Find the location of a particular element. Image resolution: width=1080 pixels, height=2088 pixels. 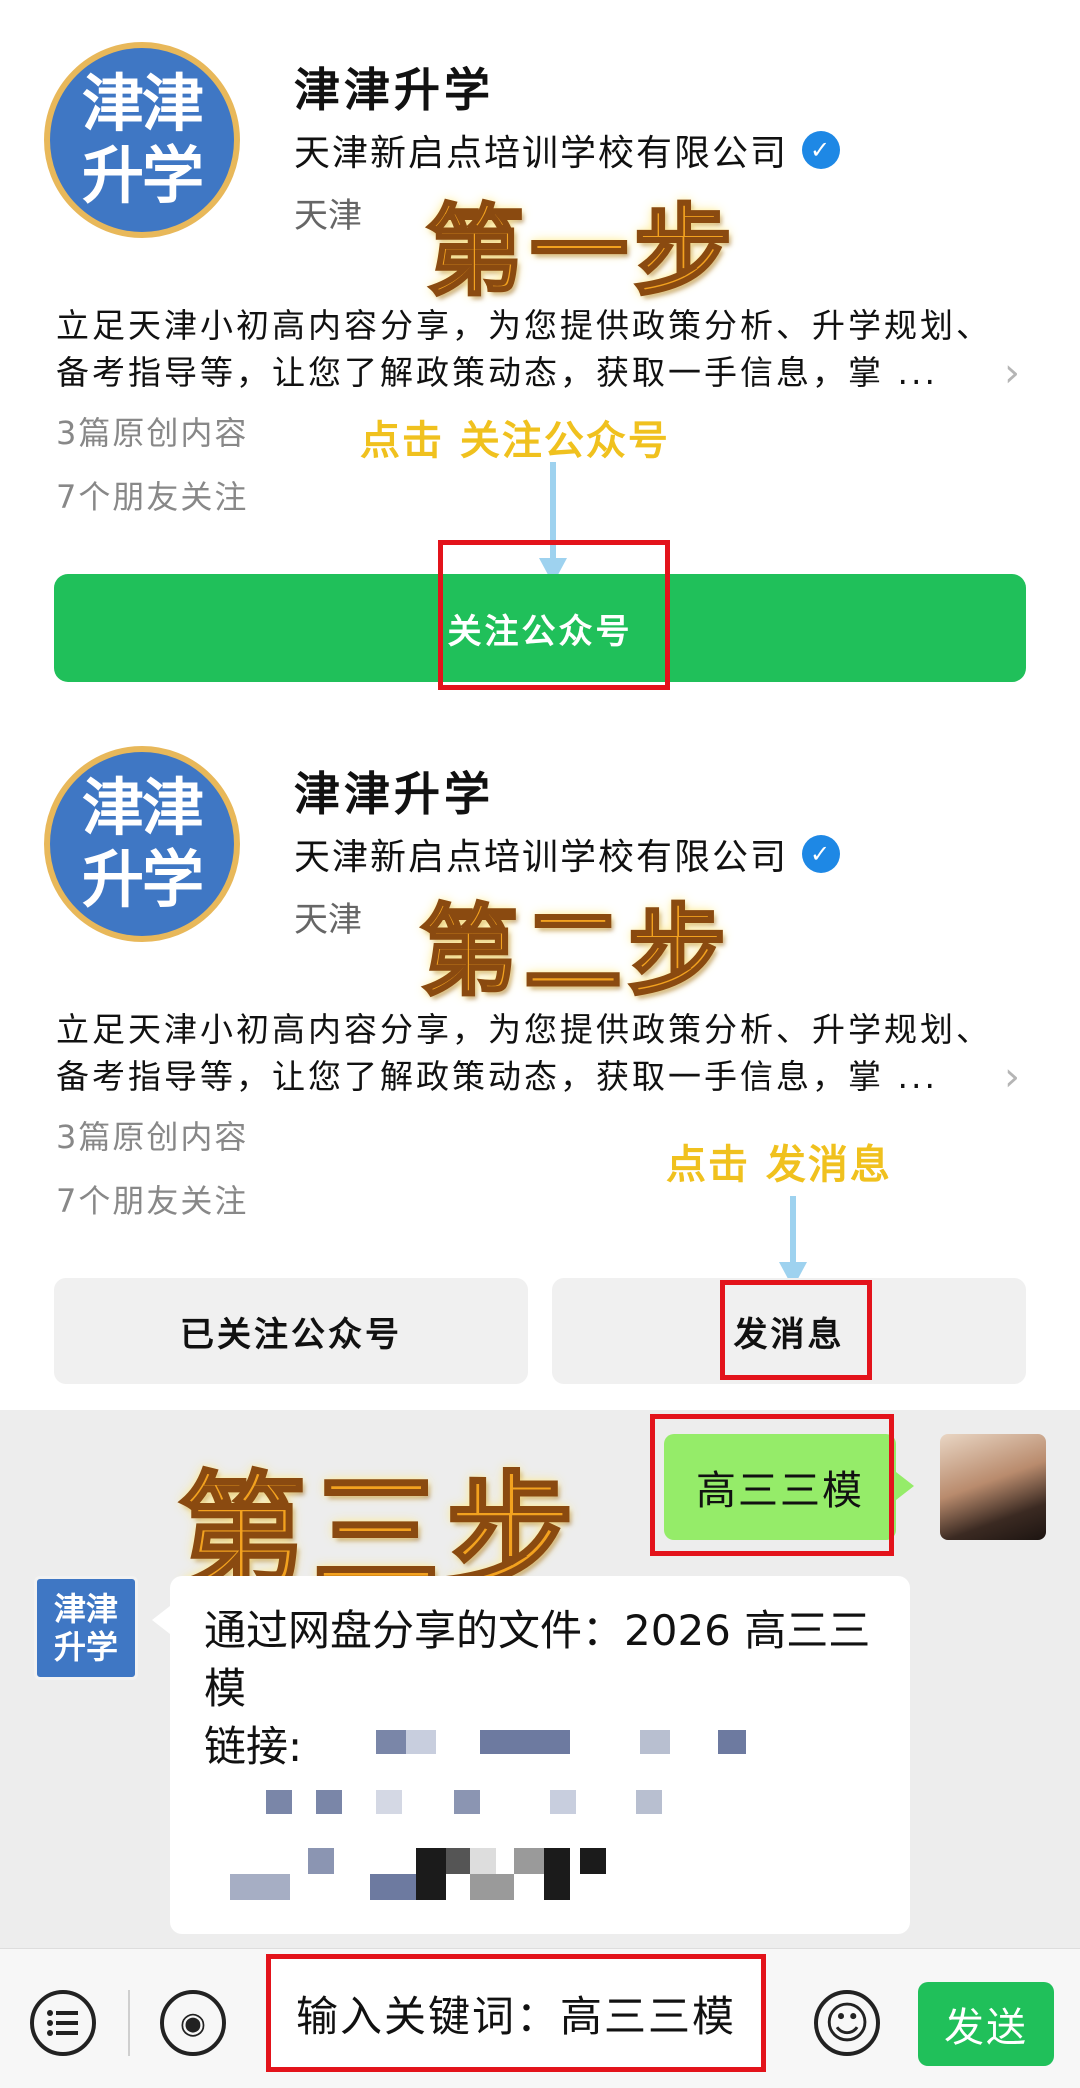

emoji-icon: ☺ is located at coordinates (847, 2023).